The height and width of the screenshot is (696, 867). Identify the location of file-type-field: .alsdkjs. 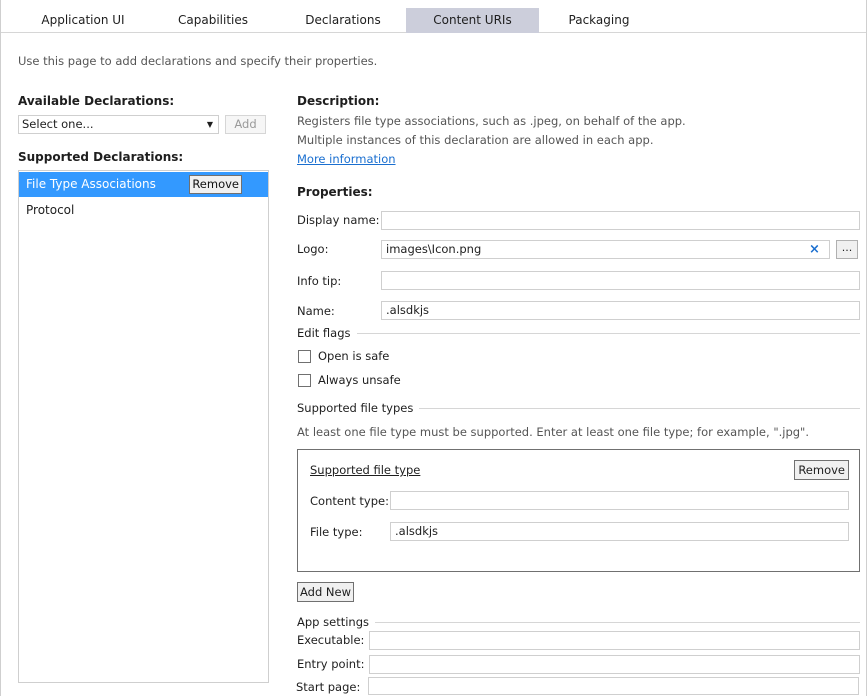
(619, 531).